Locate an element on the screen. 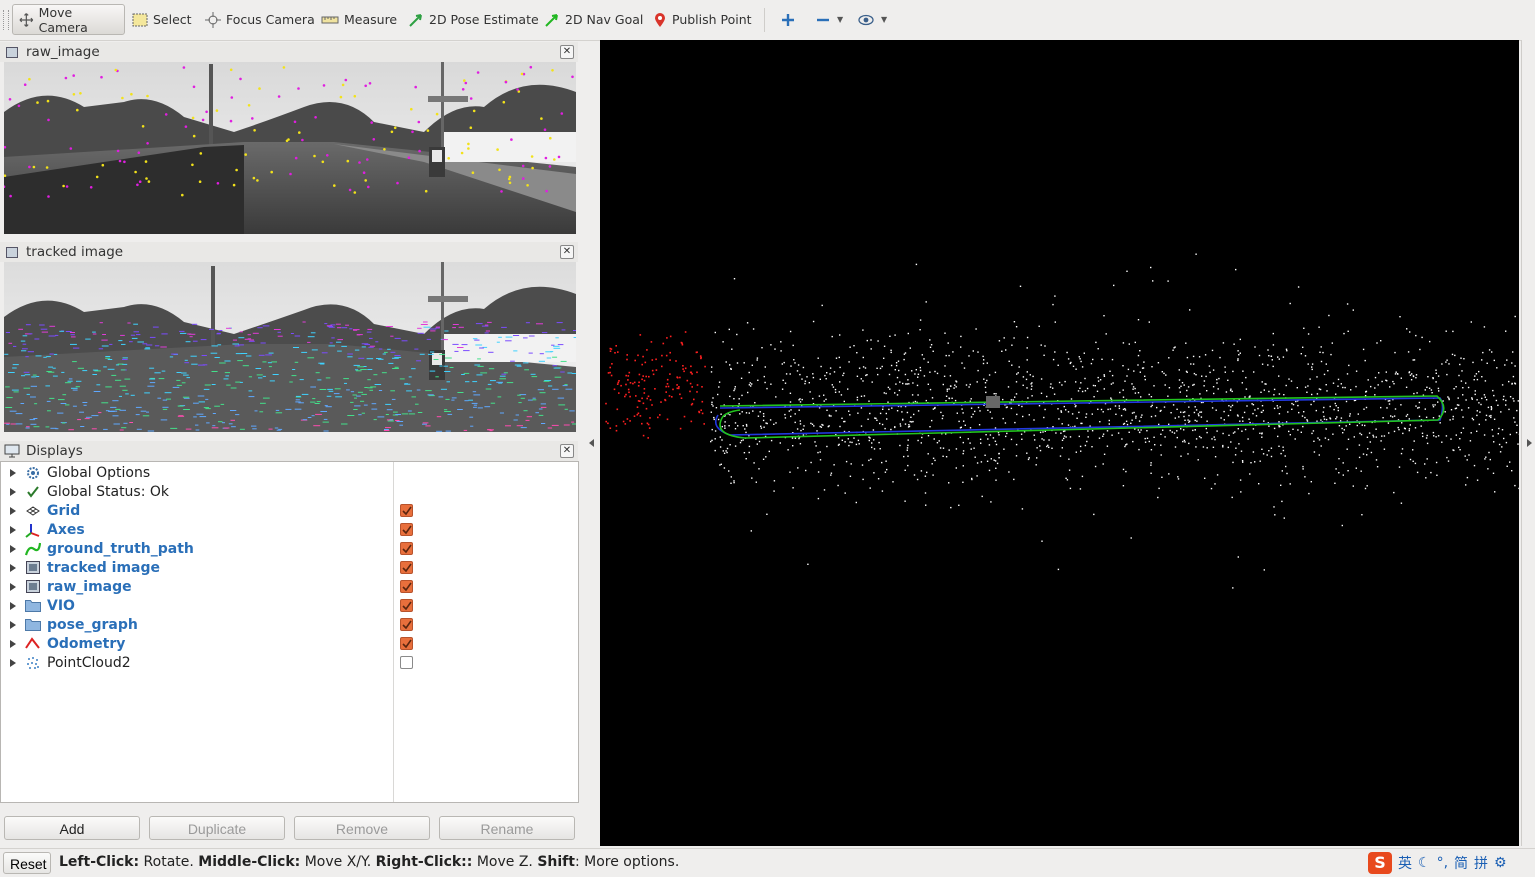 This screenshot has height=877, width=1535. focus-camera-tool: Focus Camera is located at coordinates (260, 19).